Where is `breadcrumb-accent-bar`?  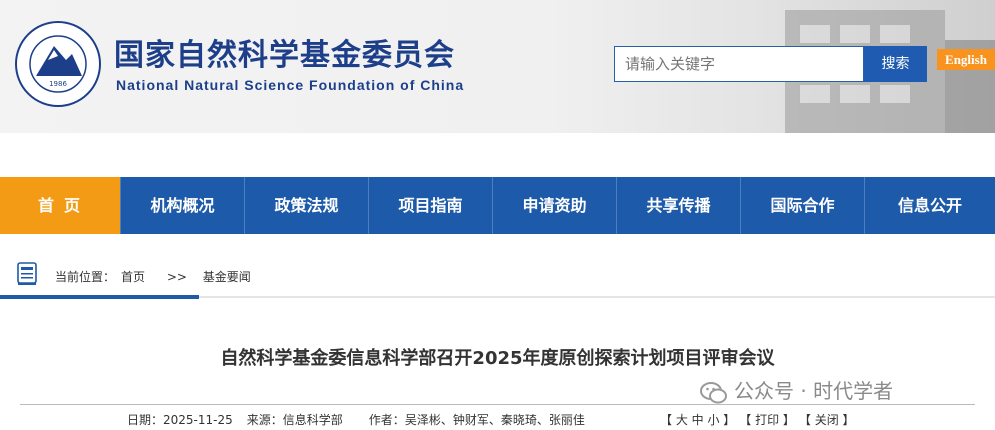 breadcrumb-accent-bar is located at coordinates (99, 297).